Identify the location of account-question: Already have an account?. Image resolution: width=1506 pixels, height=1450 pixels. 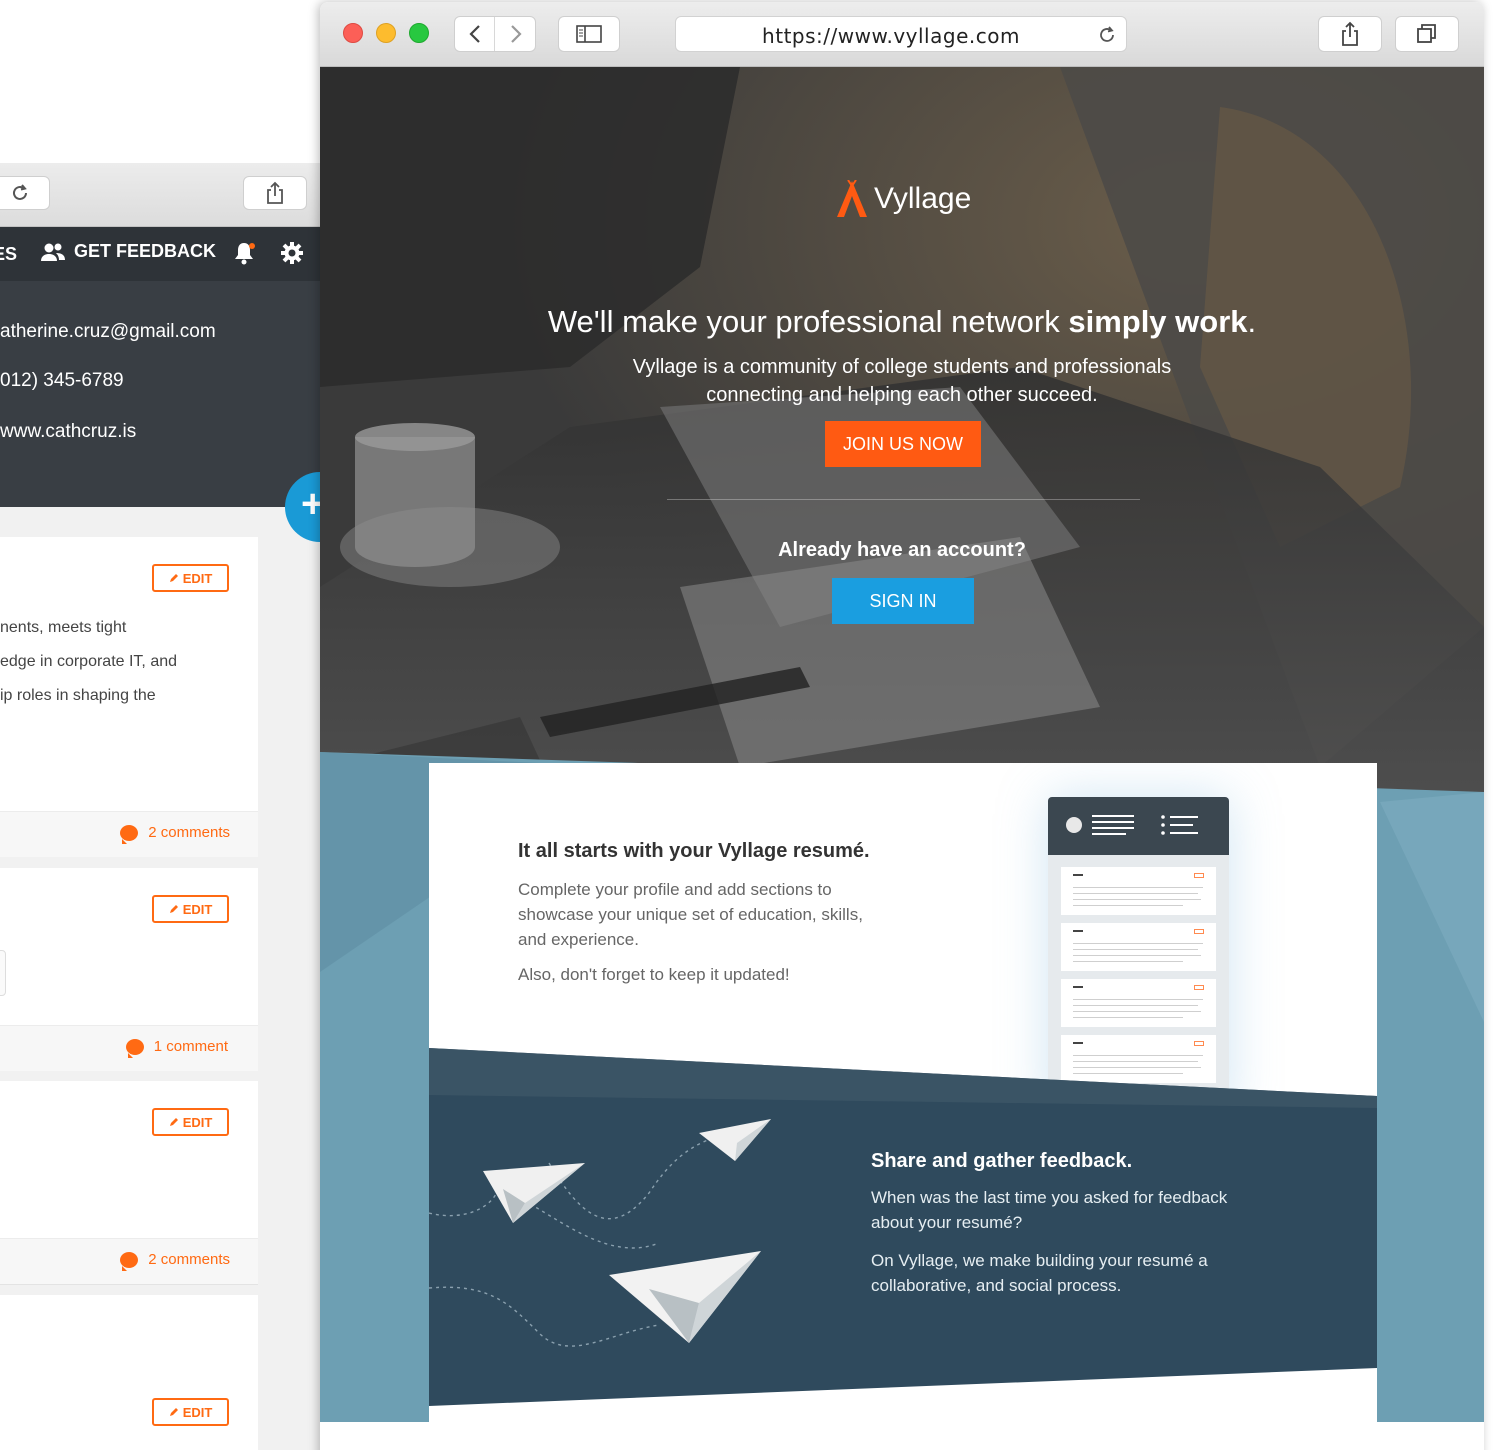
(902, 550).